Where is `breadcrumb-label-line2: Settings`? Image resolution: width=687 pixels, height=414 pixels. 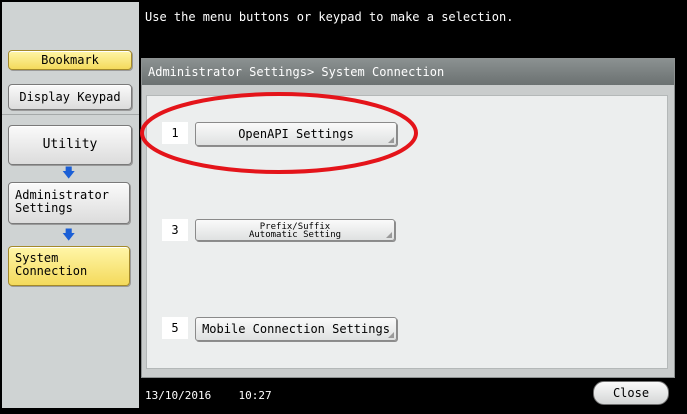 breadcrumb-label-line2: Settings is located at coordinates (44, 208).